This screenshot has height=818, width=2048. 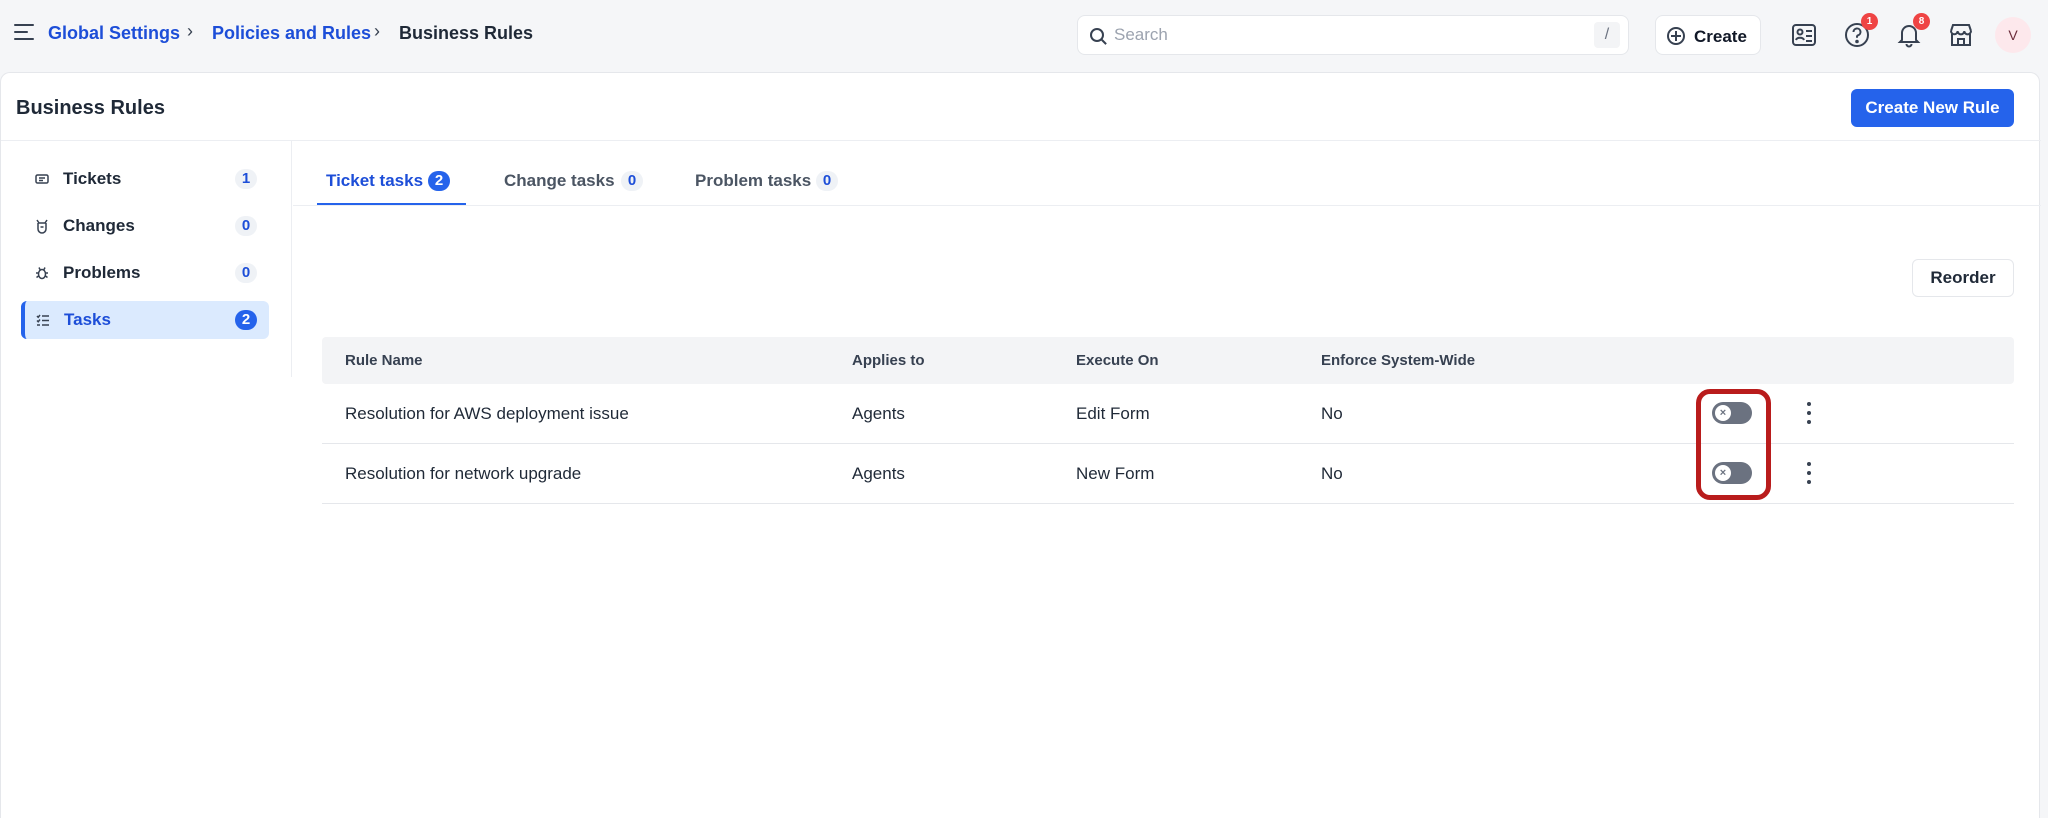 What do you see at coordinates (1097, 35) in the screenshot?
I see `search-icon` at bounding box center [1097, 35].